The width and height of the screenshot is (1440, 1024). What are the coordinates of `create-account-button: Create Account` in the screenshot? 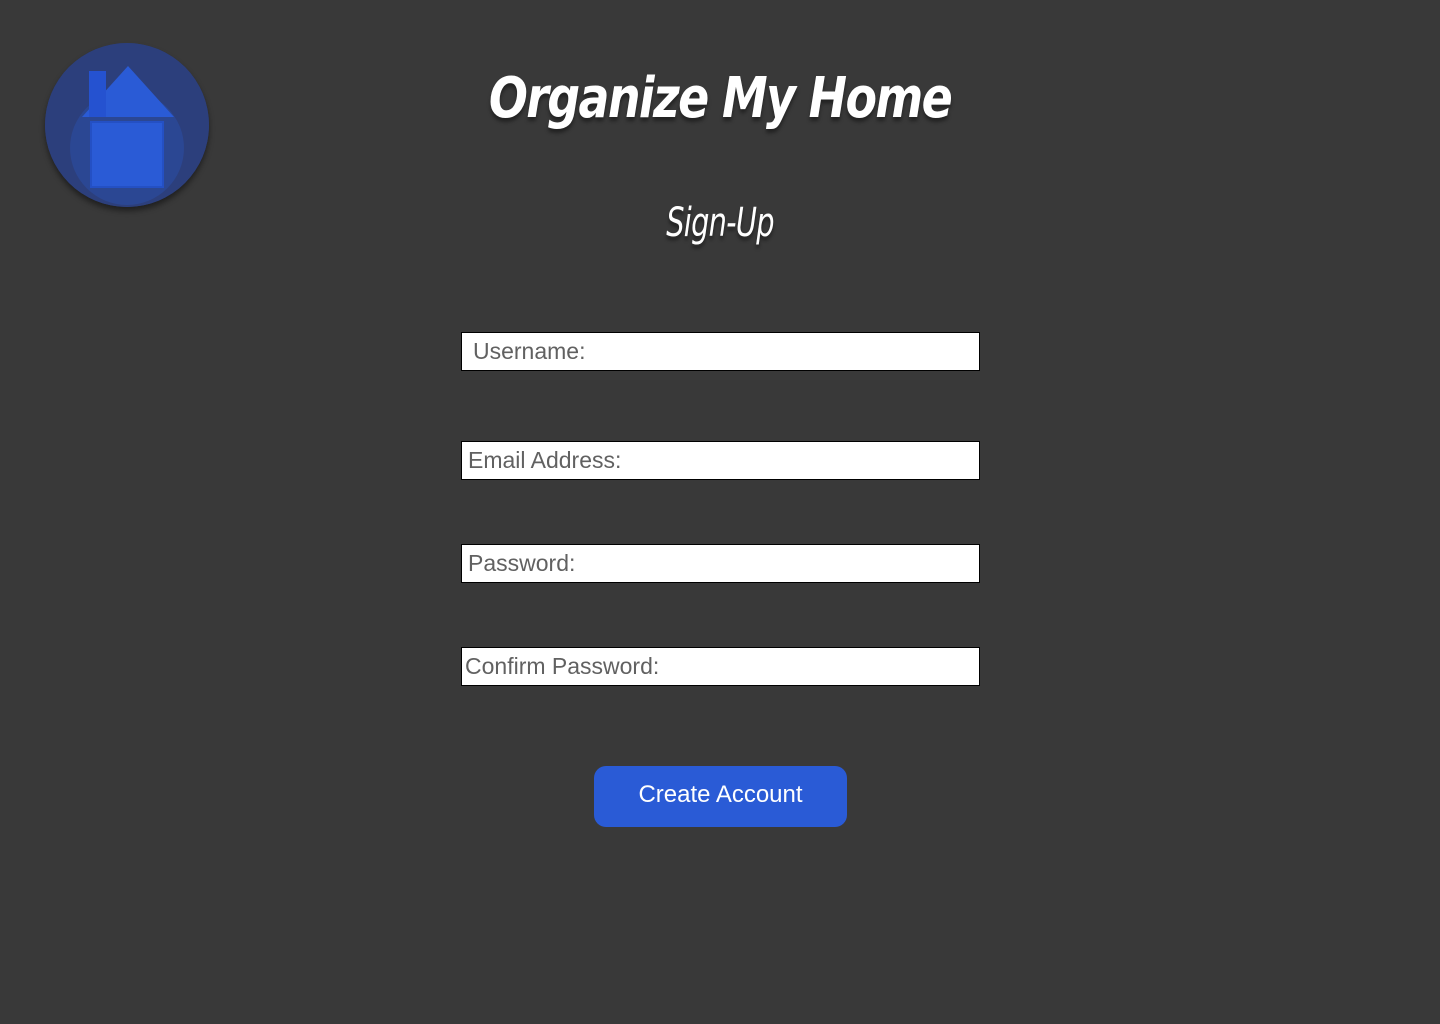 It's located at (720, 796).